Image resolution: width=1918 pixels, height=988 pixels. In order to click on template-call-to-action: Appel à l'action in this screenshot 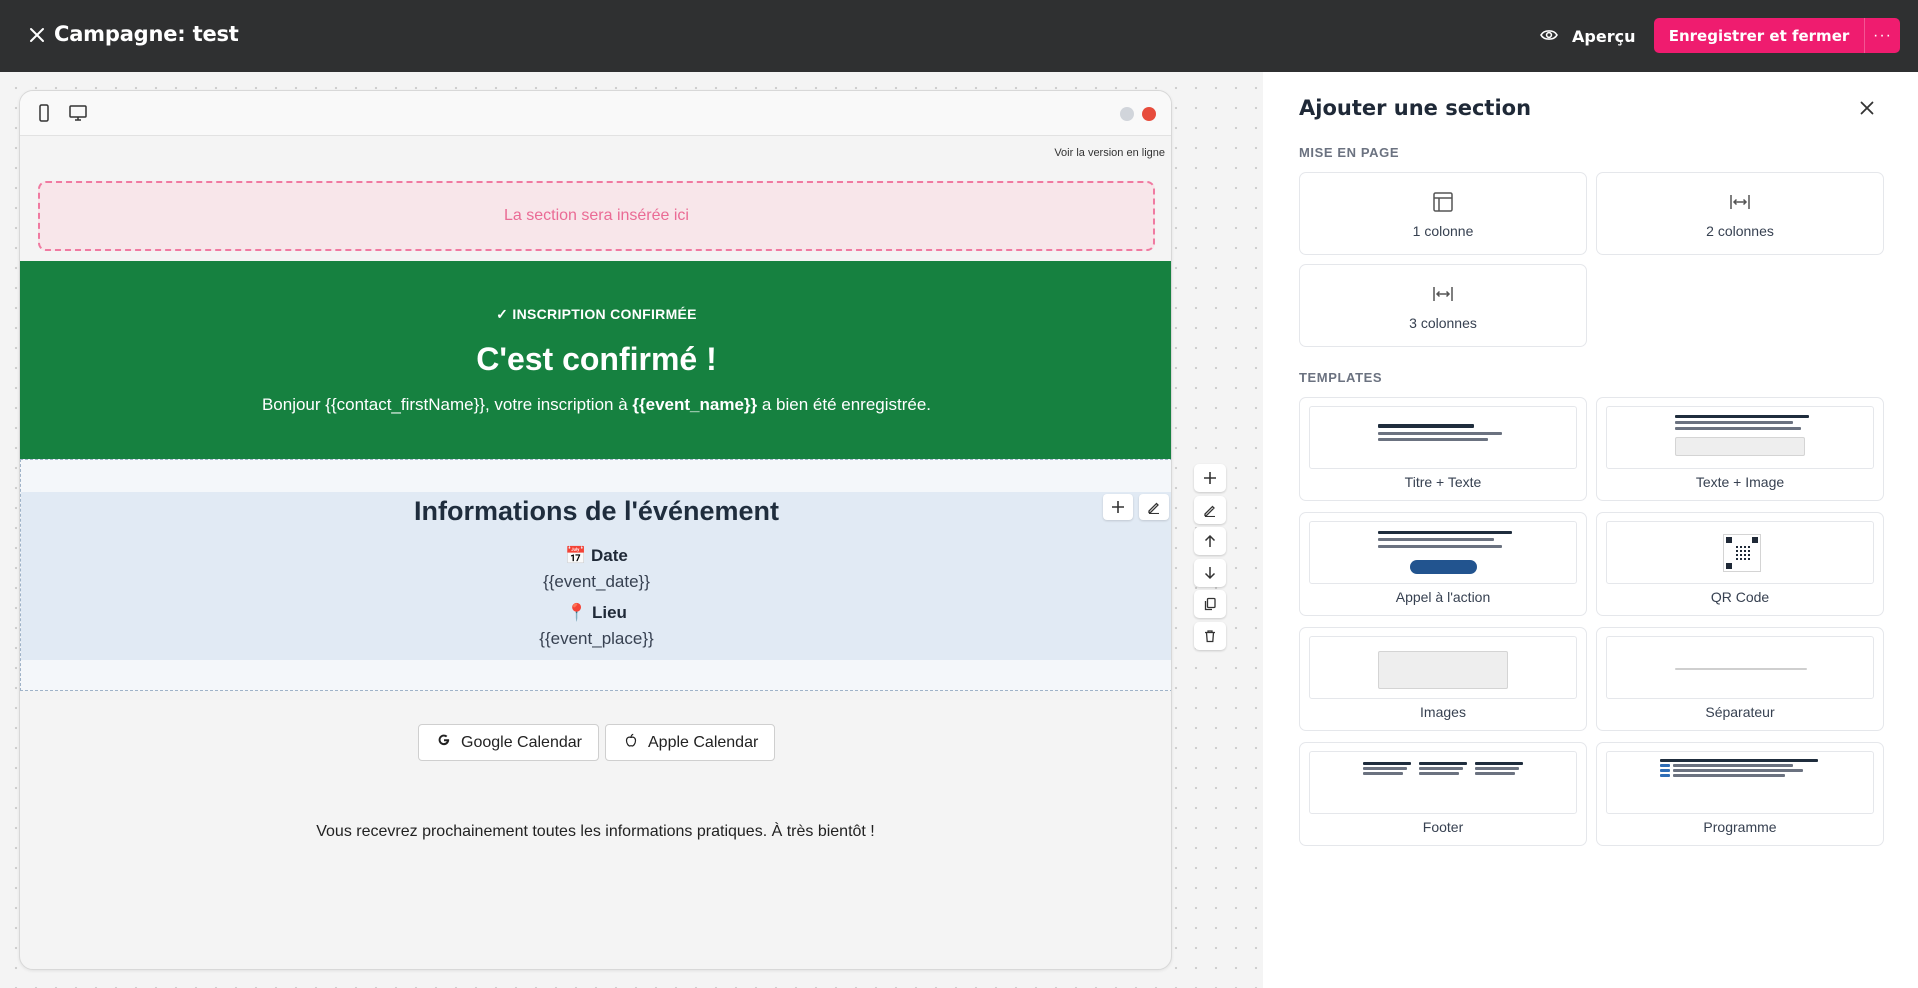, I will do `click(1443, 564)`.